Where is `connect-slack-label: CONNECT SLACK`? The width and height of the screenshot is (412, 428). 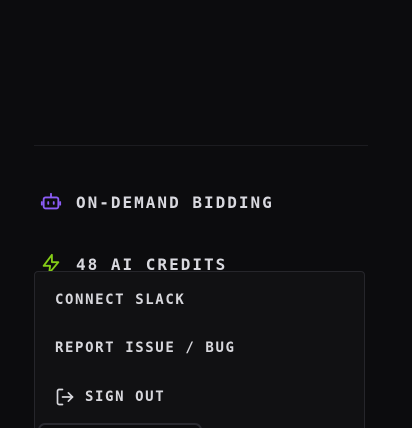
connect-slack-label: CONNECT SLACK is located at coordinates (120, 300).